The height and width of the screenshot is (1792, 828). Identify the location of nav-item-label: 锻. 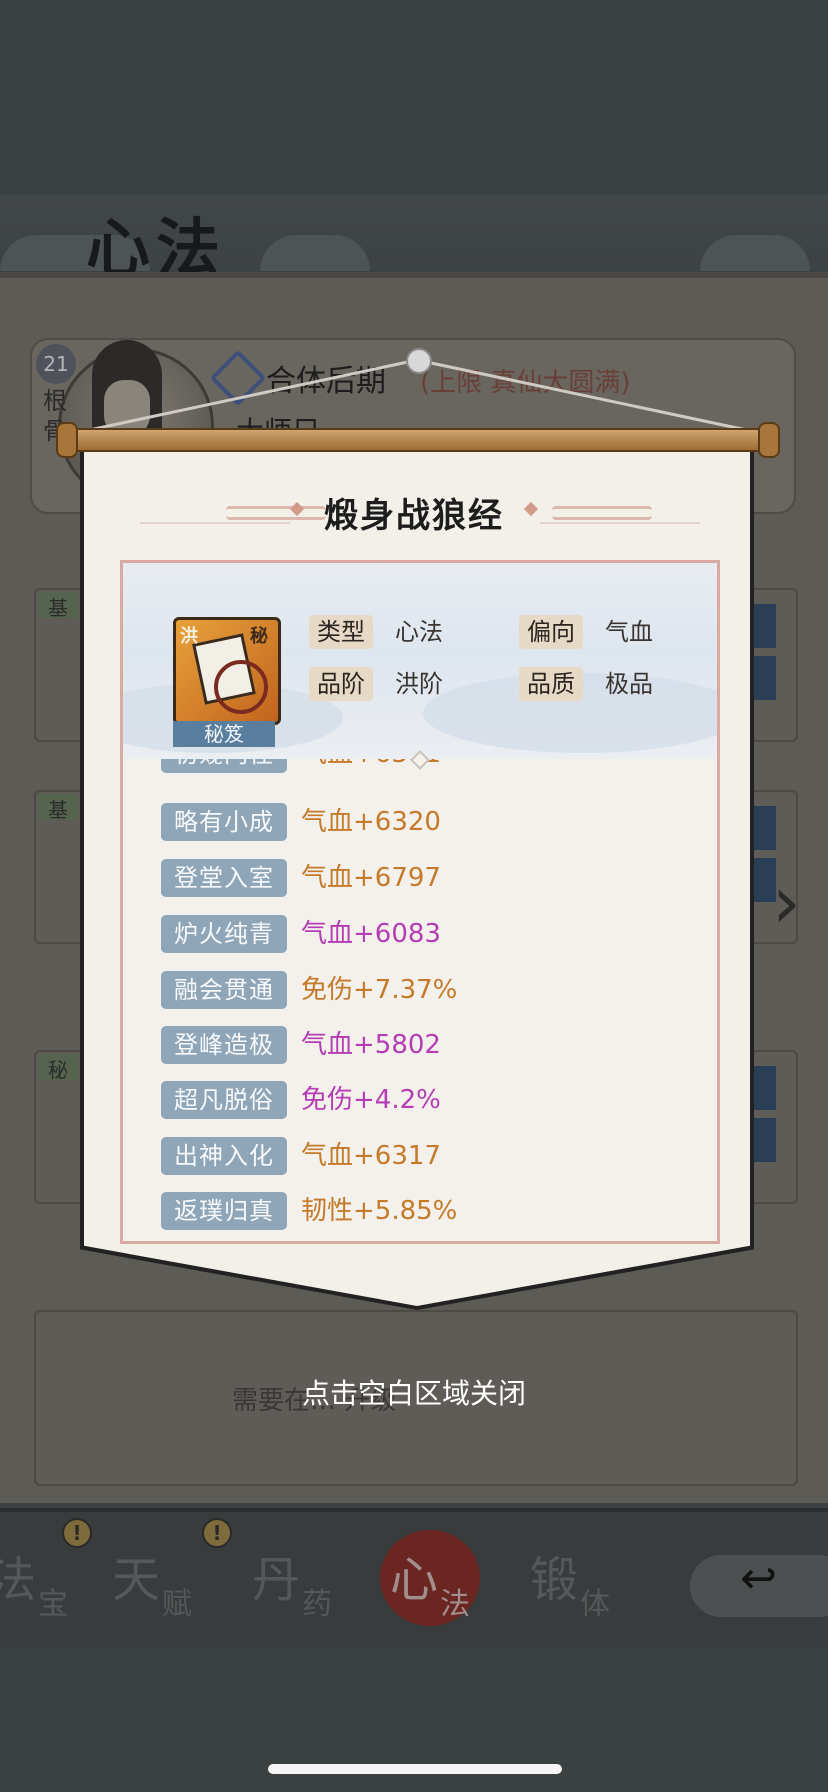
(554, 1580).